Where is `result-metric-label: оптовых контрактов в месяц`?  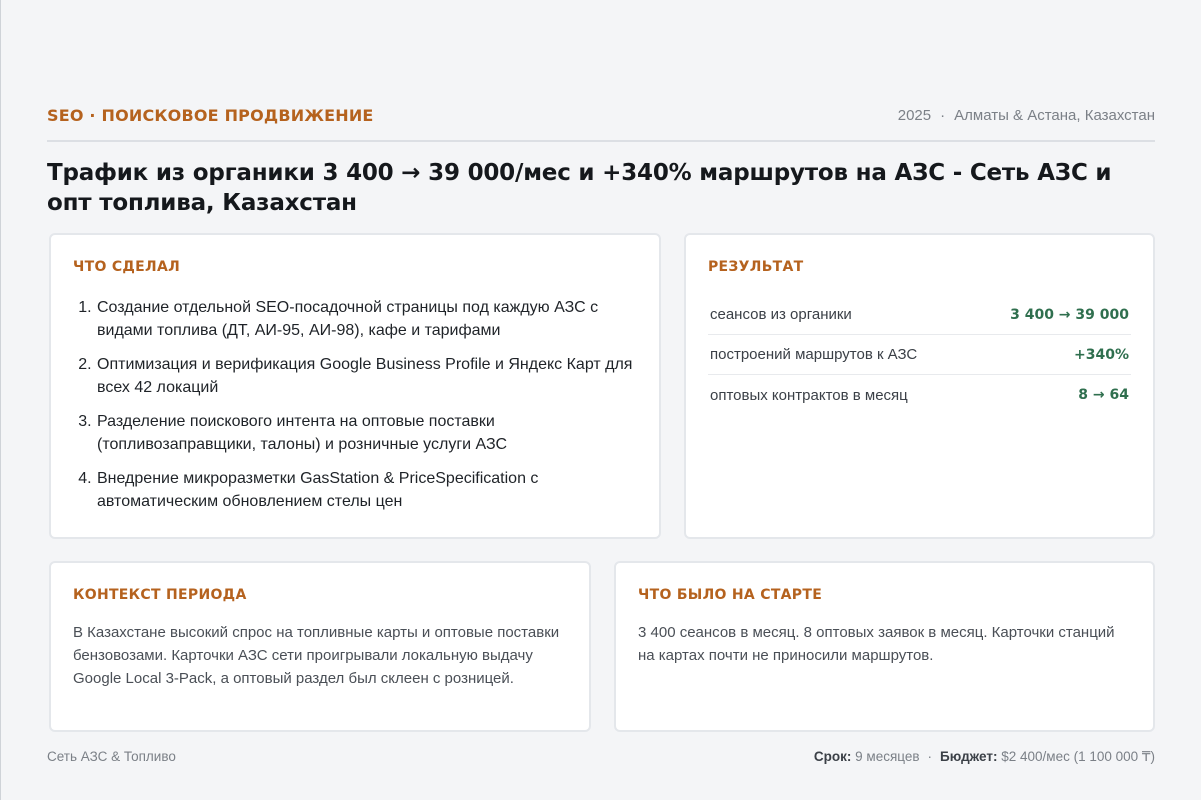 result-metric-label: оптовых контрактов в месяц is located at coordinates (809, 395).